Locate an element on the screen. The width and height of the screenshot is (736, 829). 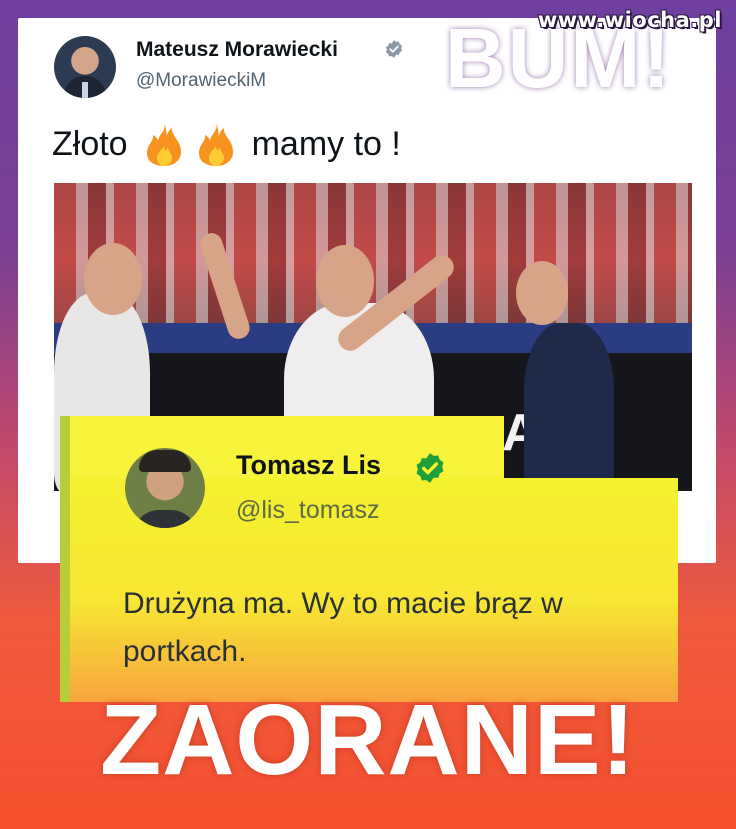
avatar-hair is located at coordinates (165, 461).